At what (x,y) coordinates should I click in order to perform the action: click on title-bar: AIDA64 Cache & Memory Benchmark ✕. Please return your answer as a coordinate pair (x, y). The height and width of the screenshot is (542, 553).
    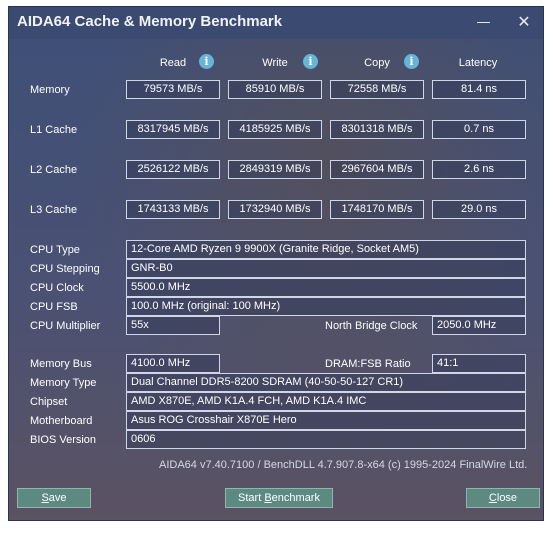
    Looking at the image, I should click on (276, 23).